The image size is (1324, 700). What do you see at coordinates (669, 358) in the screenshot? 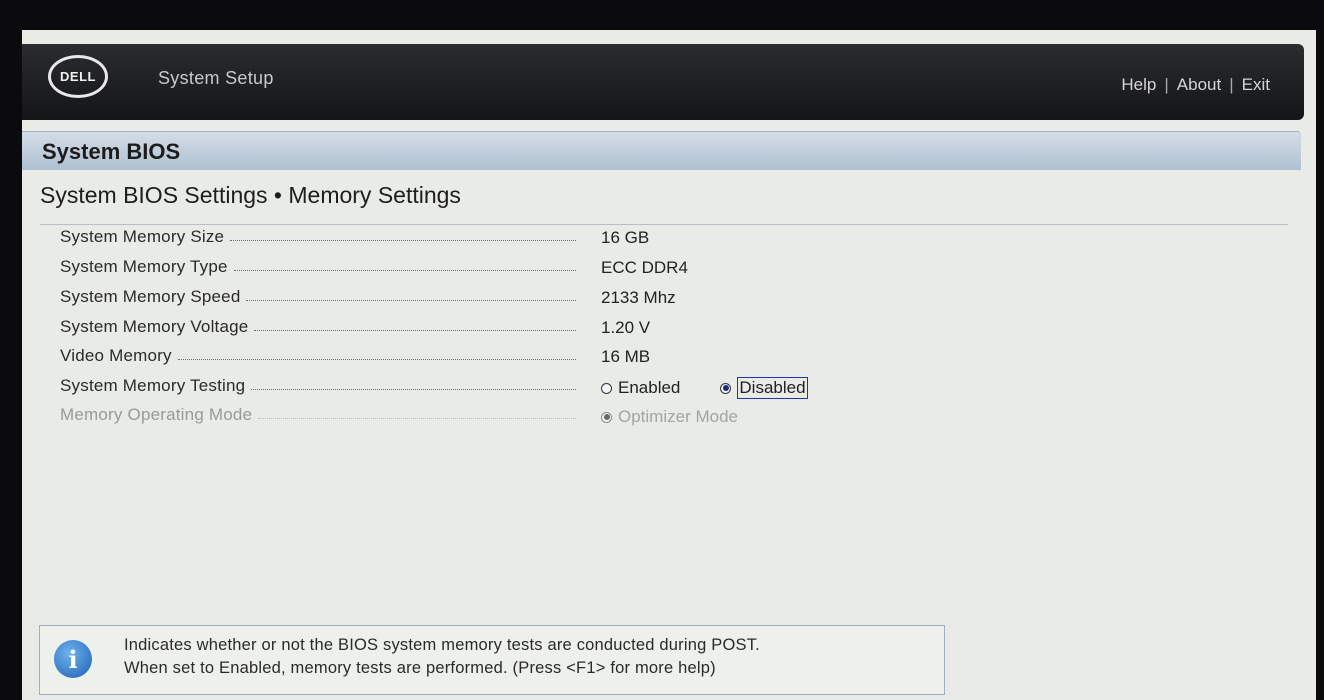
I see `setting-row-video-memory: Video Memory 16 MB` at bounding box center [669, 358].